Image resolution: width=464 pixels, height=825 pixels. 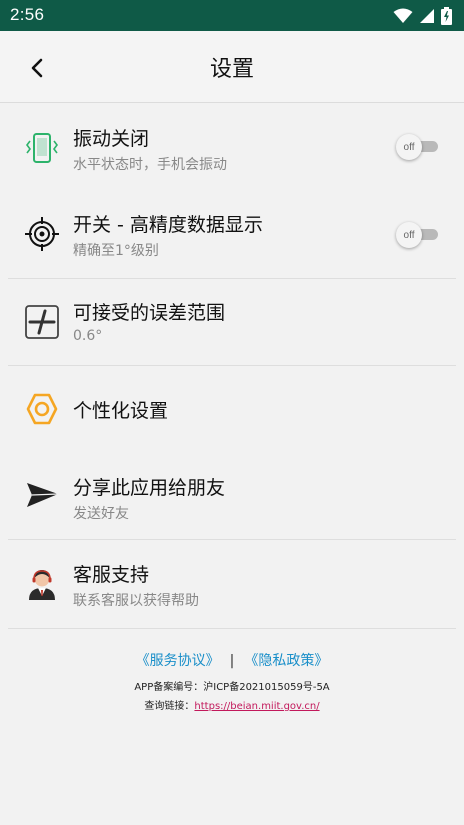 I want to click on privacy-policy-link: 《隐私政策》, so click(x=286, y=661).